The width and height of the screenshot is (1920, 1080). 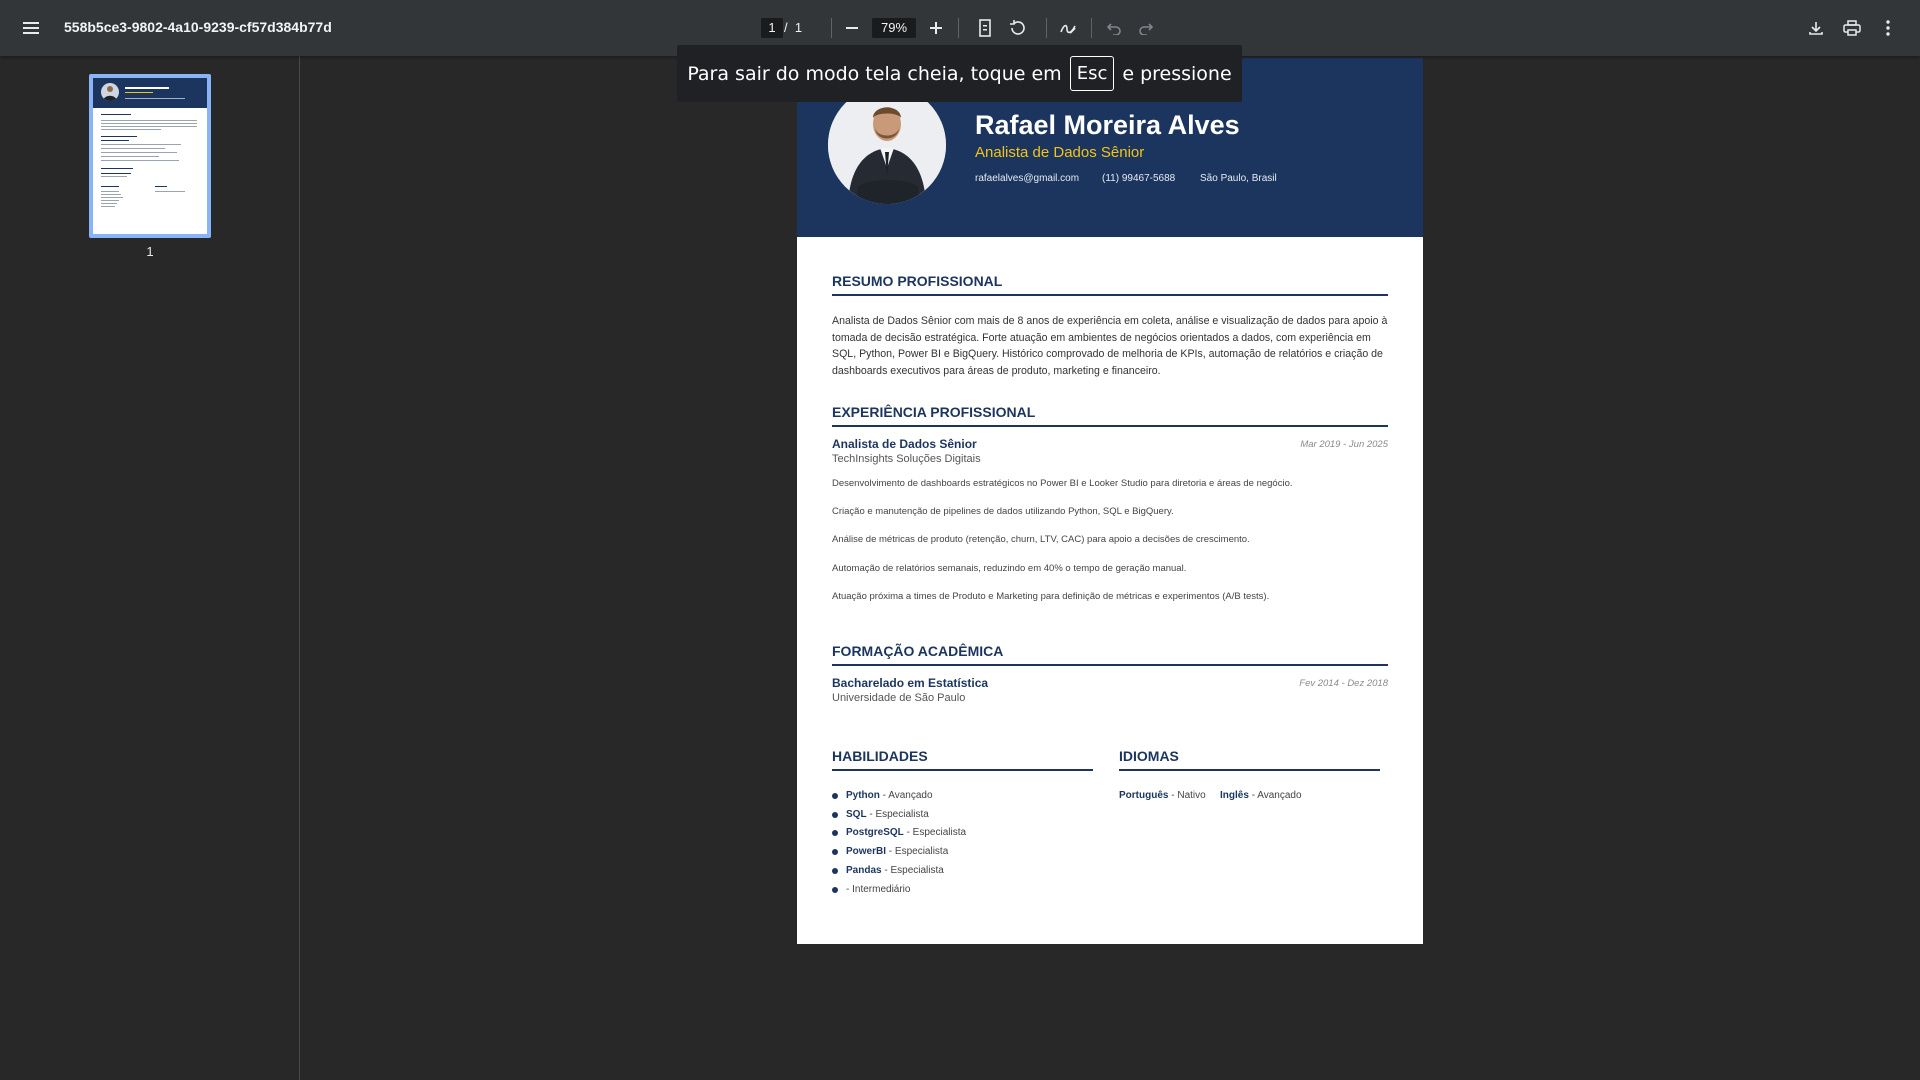 What do you see at coordinates (936, 28) in the screenshot?
I see `zoom-in-icon` at bounding box center [936, 28].